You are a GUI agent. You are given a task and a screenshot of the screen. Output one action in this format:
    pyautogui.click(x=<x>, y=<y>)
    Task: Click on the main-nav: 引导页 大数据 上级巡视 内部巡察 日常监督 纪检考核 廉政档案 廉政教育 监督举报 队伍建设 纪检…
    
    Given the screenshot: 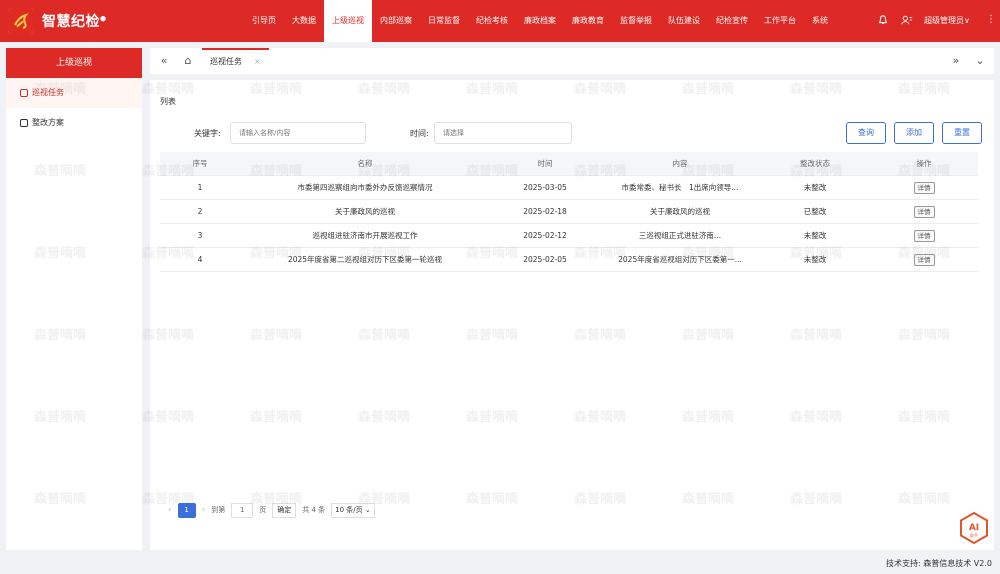 What is the action you would take?
    pyautogui.click(x=540, y=21)
    